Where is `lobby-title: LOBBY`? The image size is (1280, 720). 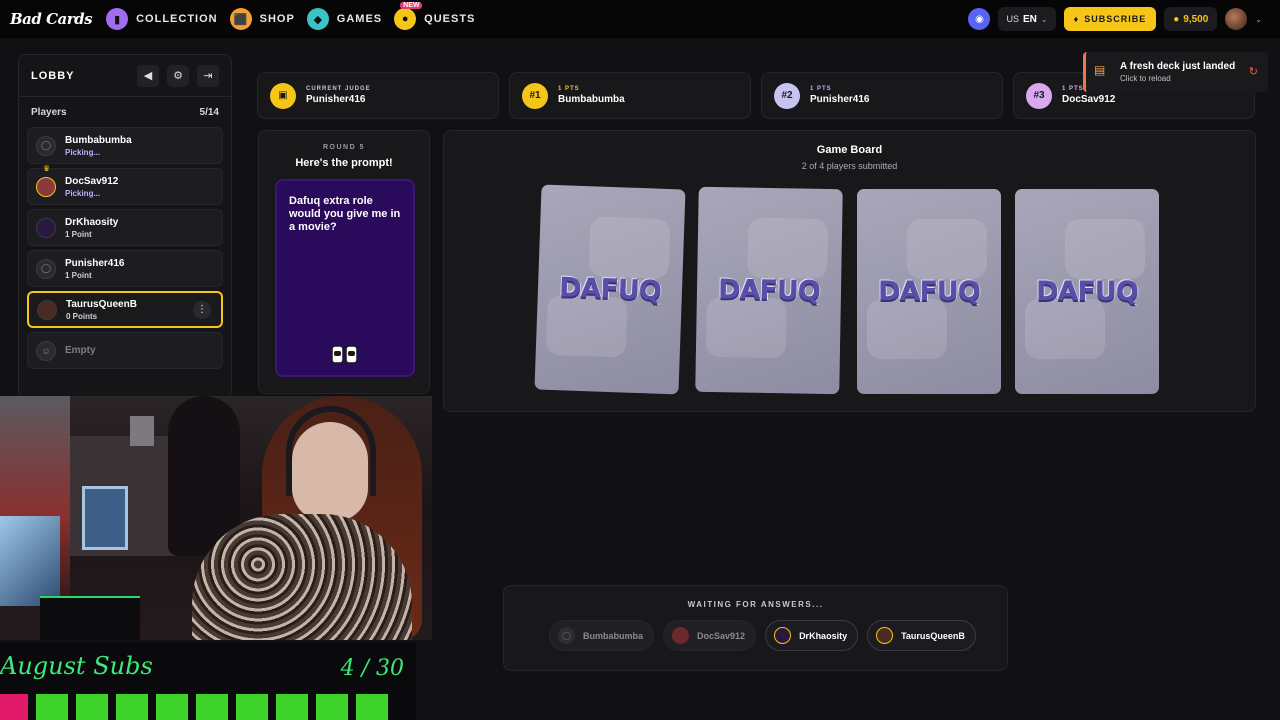
lobby-title: LOBBY is located at coordinates (53, 75).